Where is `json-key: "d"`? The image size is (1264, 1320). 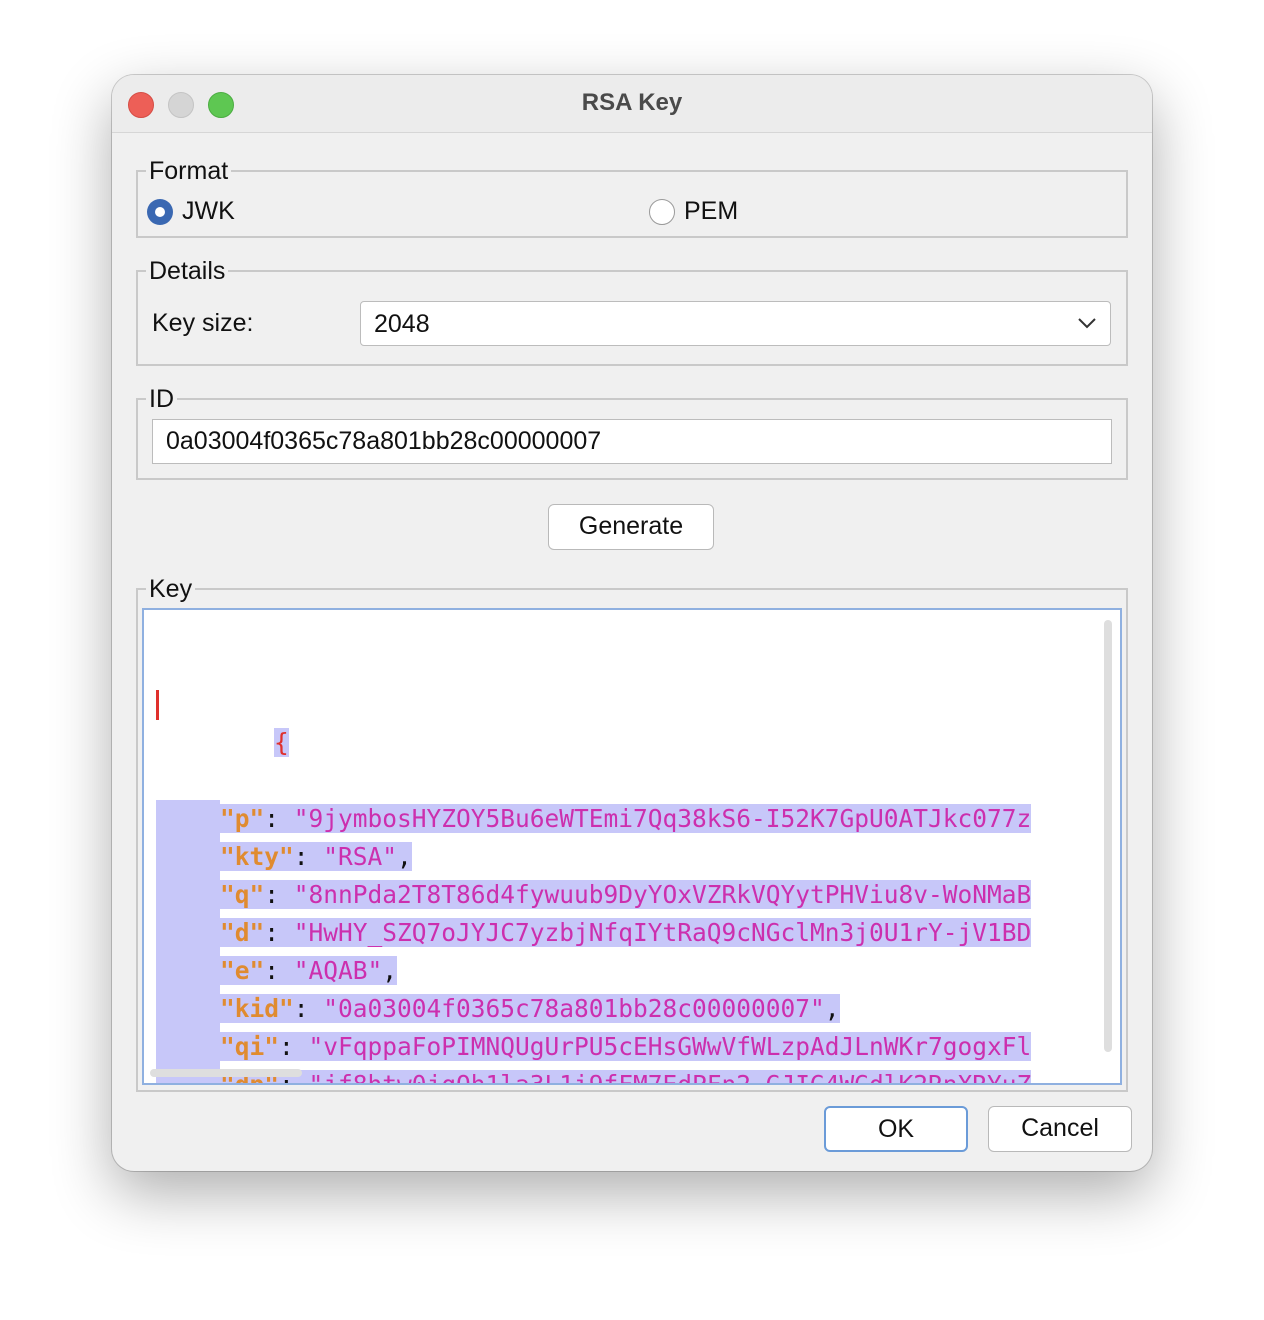 json-key: "d" is located at coordinates (242, 932).